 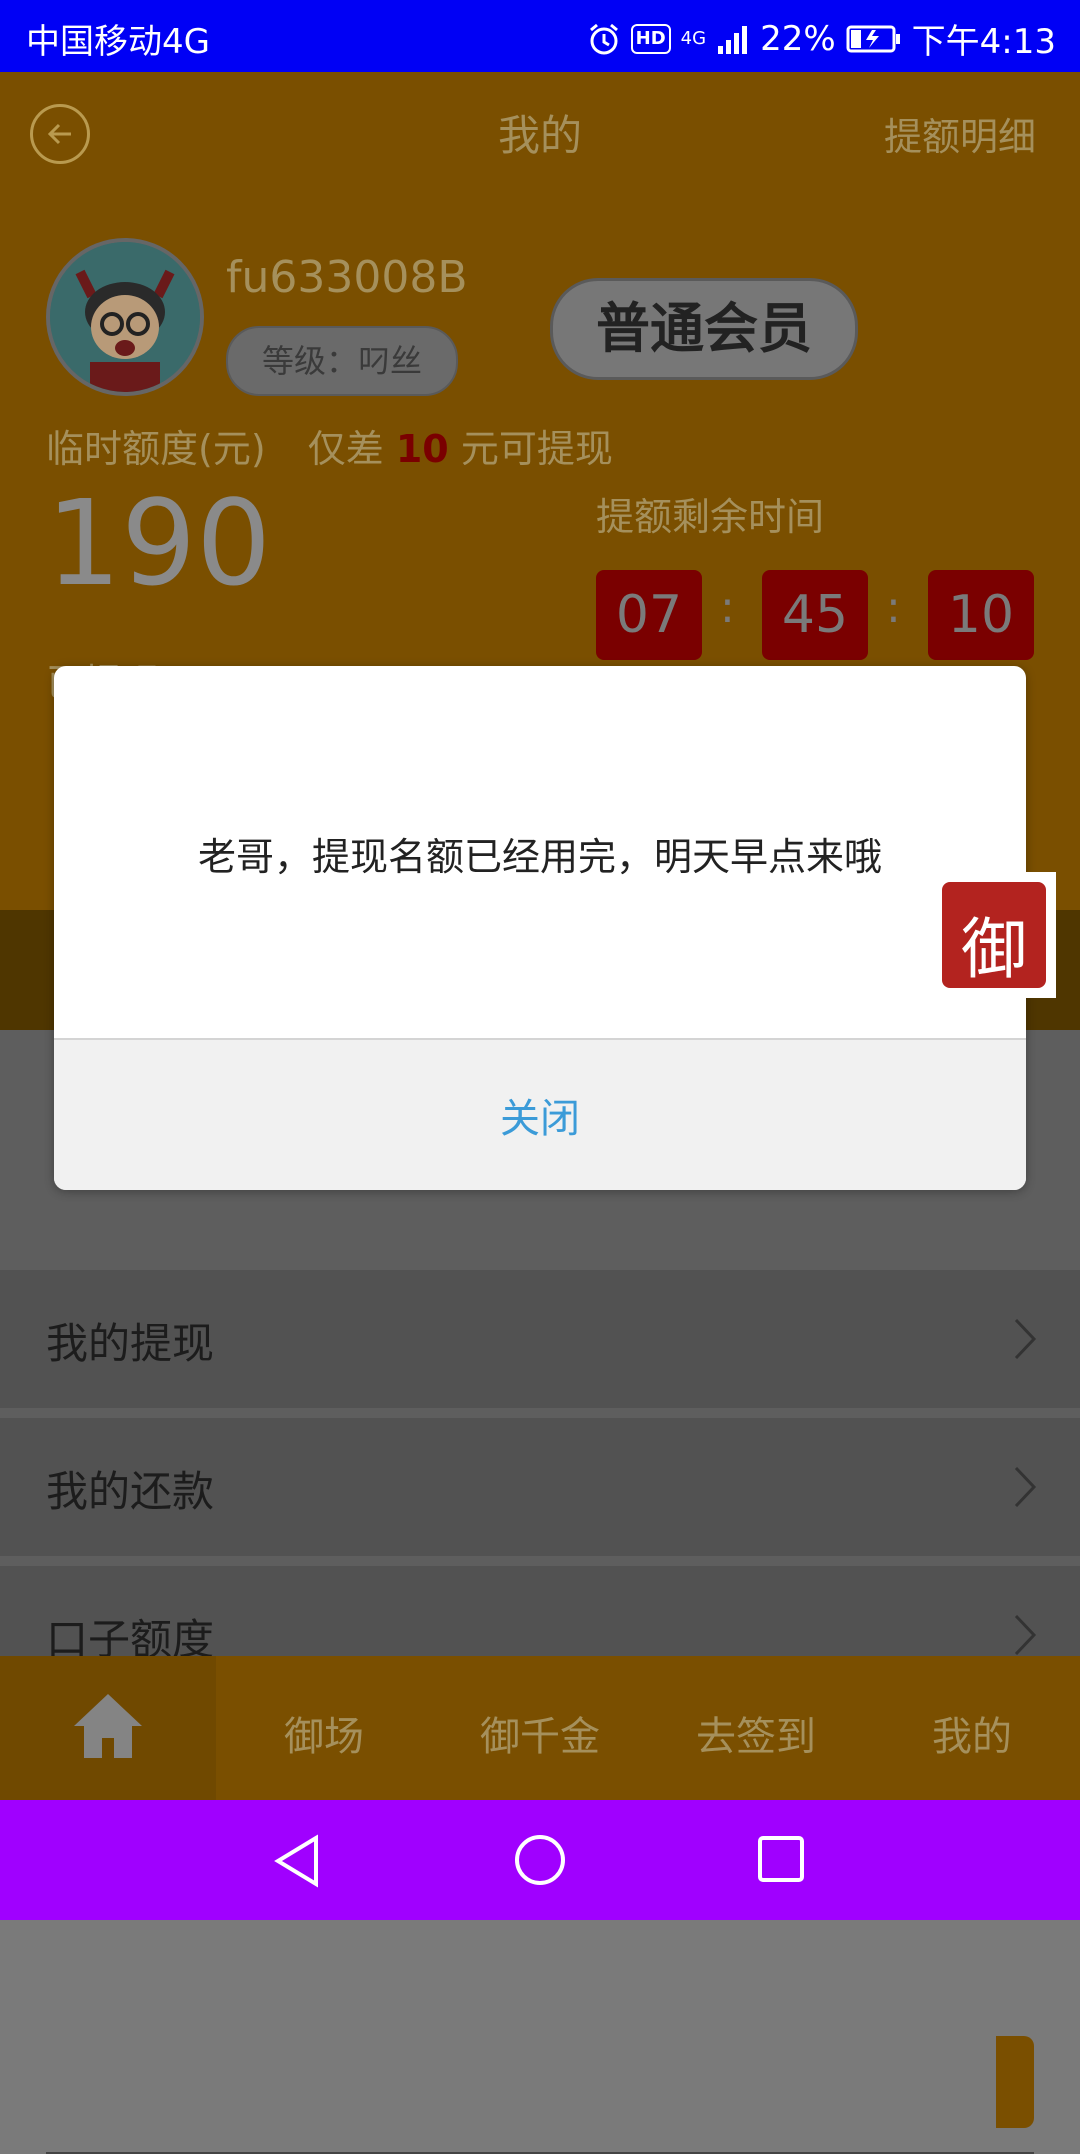 What do you see at coordinates (873, 38) in the screenshot?
I see `battery-charging-icon` at bounding box center [873, 38].